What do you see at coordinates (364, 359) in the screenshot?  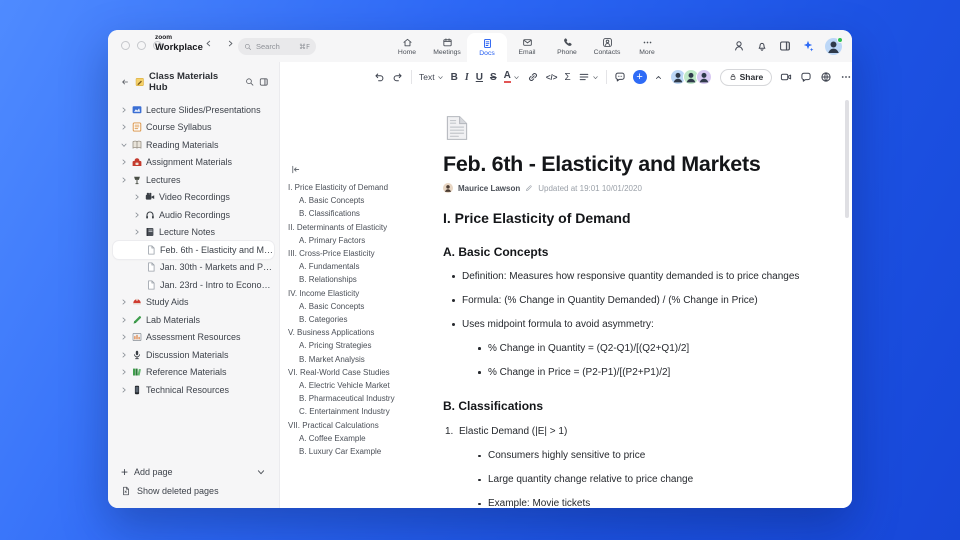 I see `outline-item: B. Market Analysis` at bounding box center [364, 359].